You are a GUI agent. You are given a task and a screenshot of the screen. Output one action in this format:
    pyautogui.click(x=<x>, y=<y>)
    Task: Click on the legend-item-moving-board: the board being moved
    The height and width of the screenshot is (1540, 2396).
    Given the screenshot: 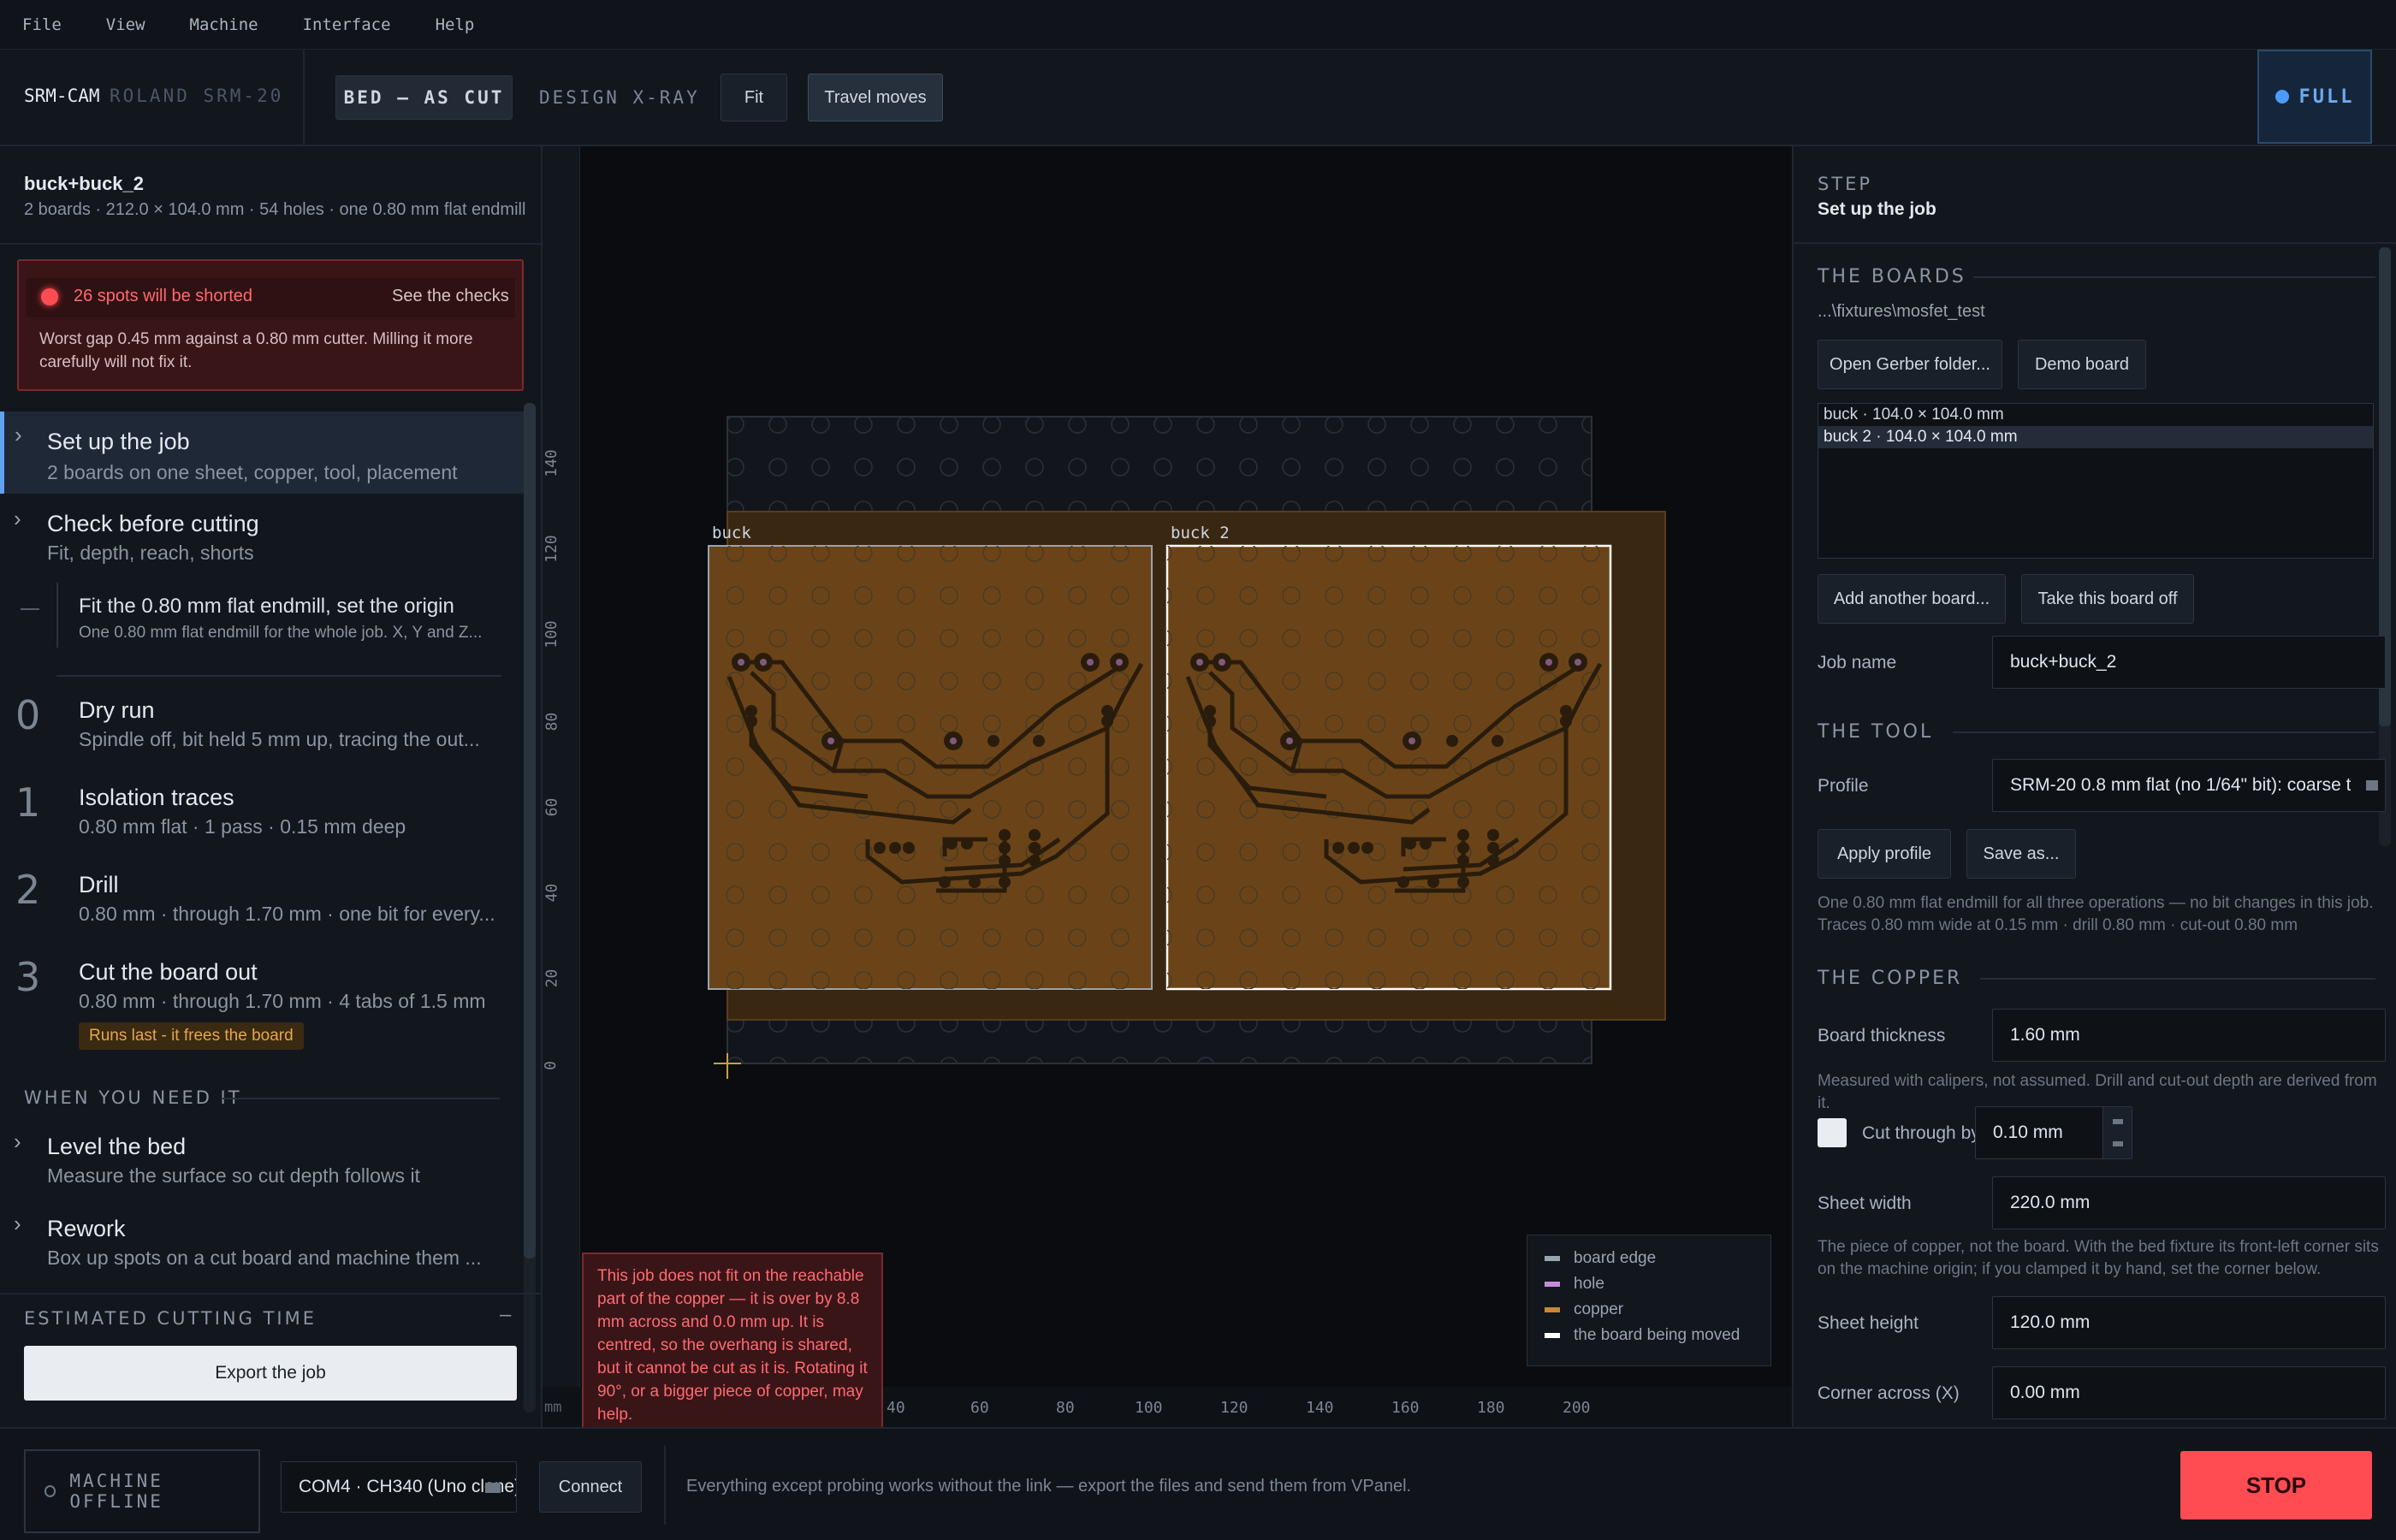 What is the action you would take?
    pyautogui.click(x=1649, y=1335)
    